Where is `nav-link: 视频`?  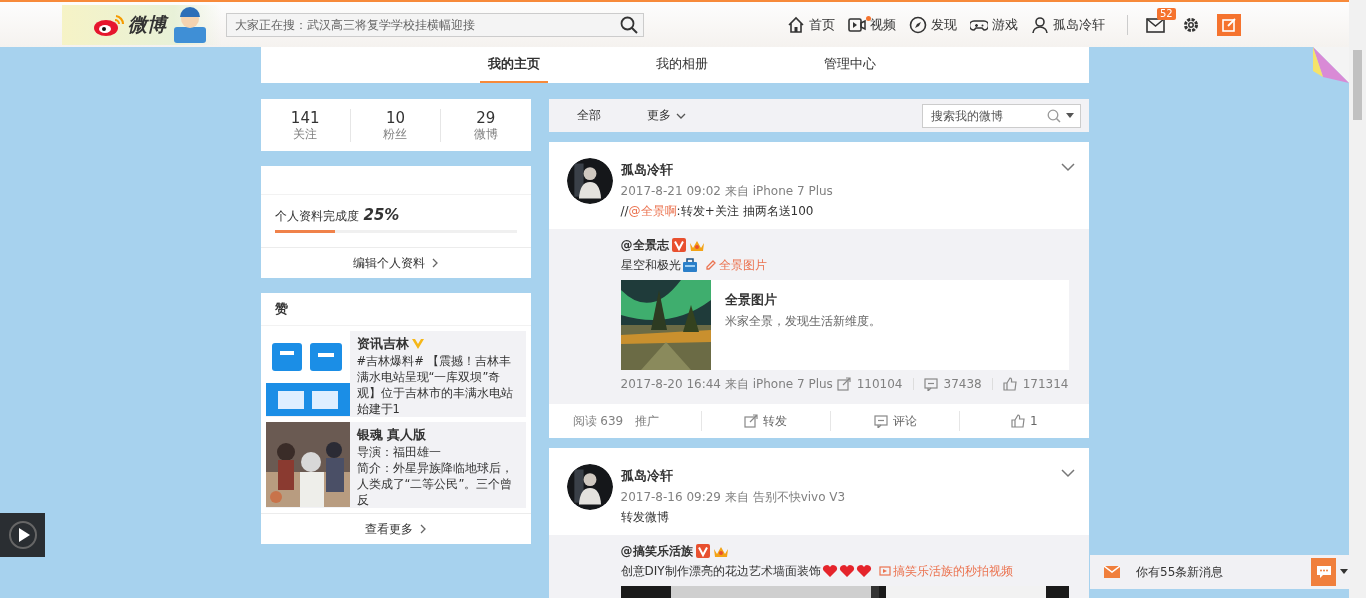 nav-link: 视频 is located at coordinates (872, 24).